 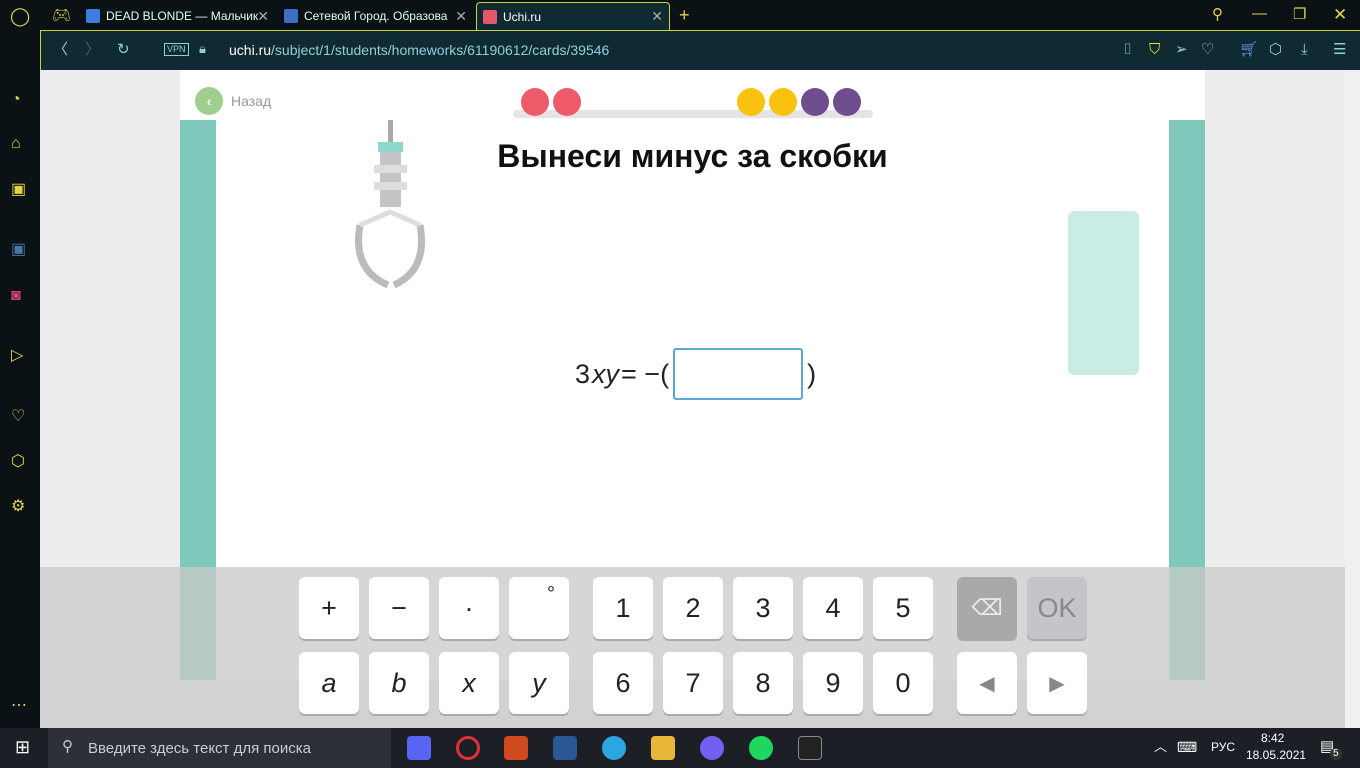 What do you see at coordinates (329, 608) in the screenshot?
I see `key-0: +` at bounding box center [329, 608].